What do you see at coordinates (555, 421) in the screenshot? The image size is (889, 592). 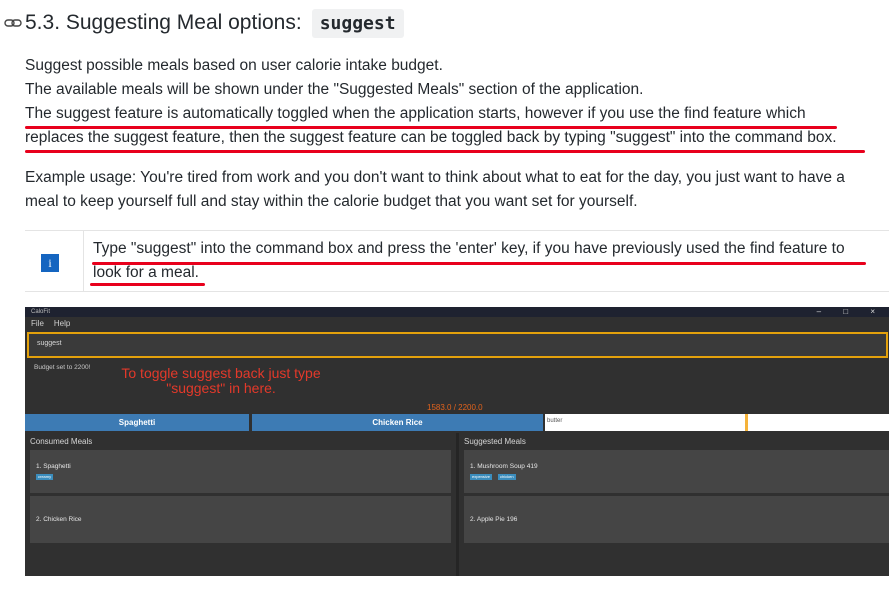 I see `bar-extra-text: butter` at bounding box center [555, 421].